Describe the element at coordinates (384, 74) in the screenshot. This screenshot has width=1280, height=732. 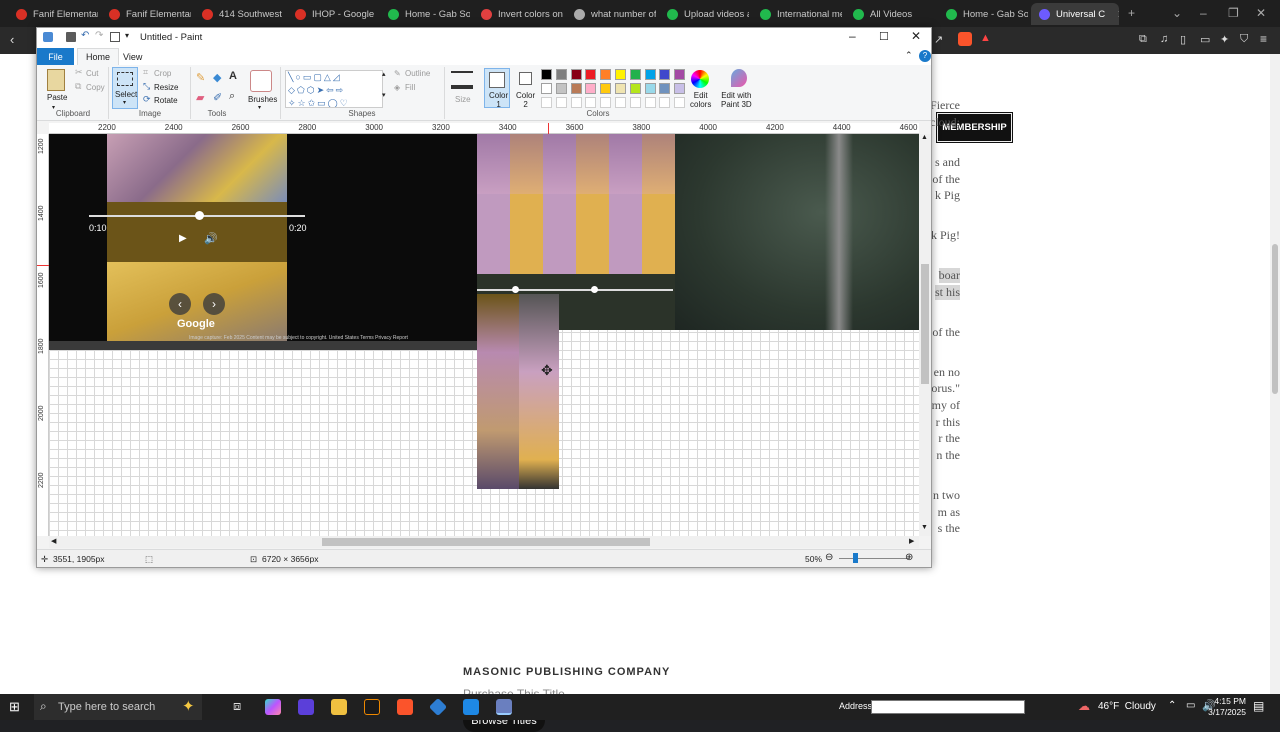
I see `shapes-scroll-up-icon: ▴` at that location.